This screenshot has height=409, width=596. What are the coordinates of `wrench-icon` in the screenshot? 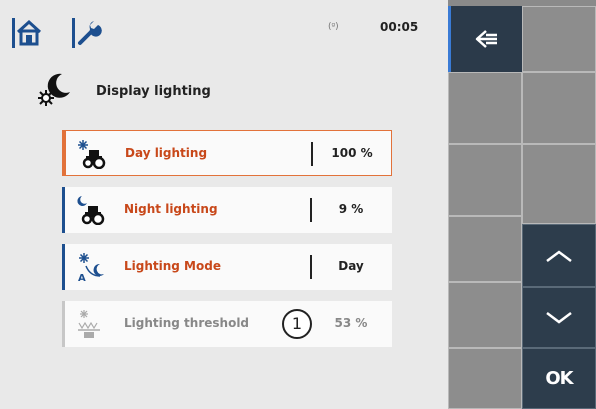 It's located at (90, 33).